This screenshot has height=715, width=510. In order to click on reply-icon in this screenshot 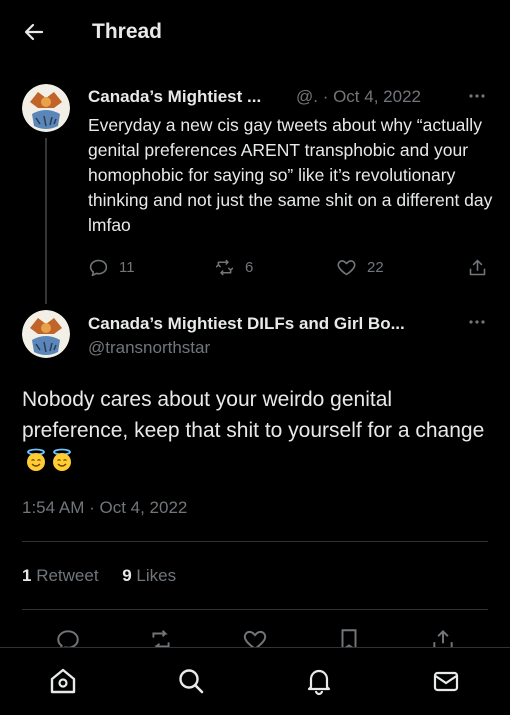, I will do `click(98, 267)`.